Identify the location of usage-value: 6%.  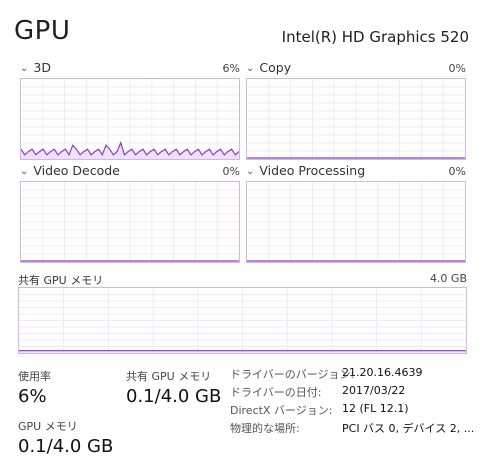
(32, 396).